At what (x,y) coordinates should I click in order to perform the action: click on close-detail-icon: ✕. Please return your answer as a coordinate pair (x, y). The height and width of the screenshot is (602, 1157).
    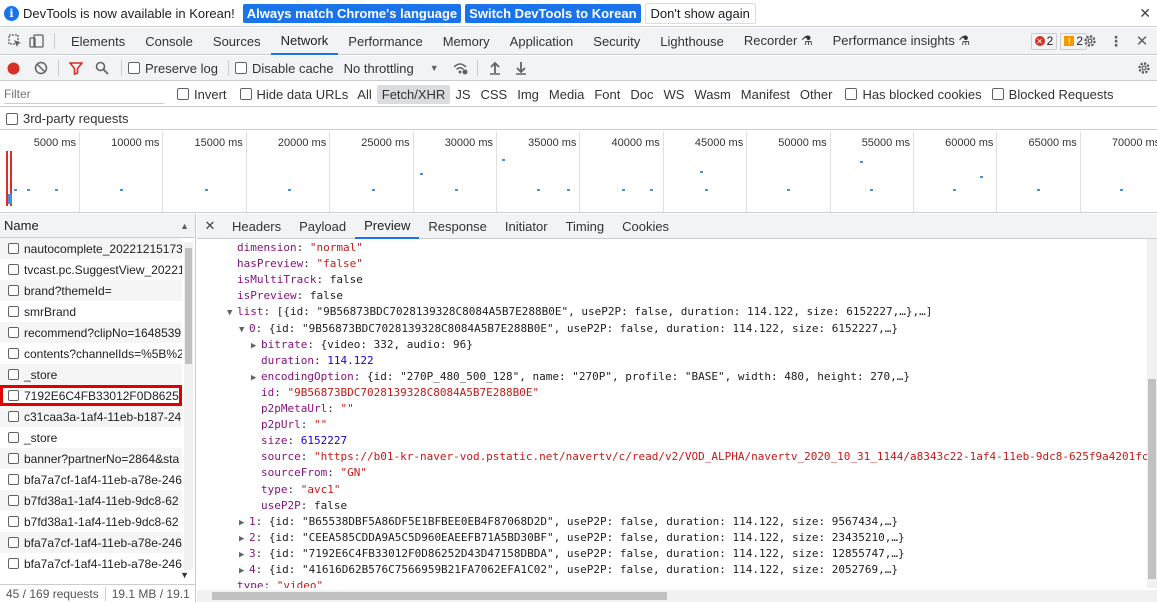
    Looking at the image, I should click on (210, 226).